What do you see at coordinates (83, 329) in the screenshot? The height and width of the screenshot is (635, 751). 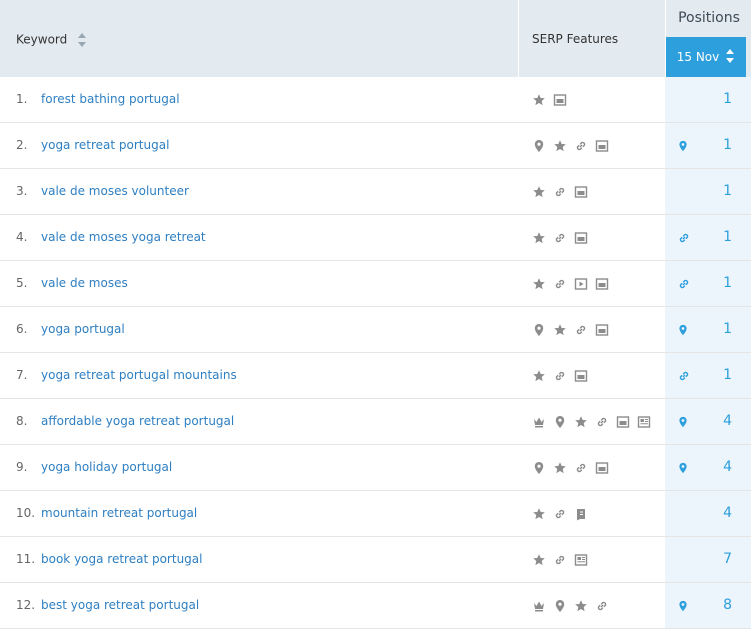 I see `keyword-link: yoga portugal` at bounding box center [83, 329].